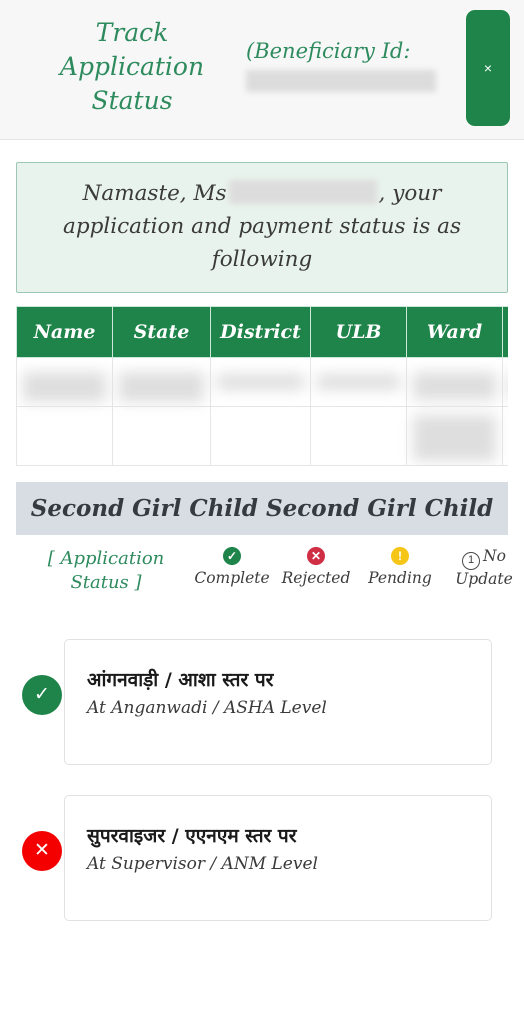 This screenshot has width=524, height=1024. What do you see at coordinates (341, 81) in the screenshot?
I see `beneficiary-id-value-redacted` at bounding box center [341, 81].